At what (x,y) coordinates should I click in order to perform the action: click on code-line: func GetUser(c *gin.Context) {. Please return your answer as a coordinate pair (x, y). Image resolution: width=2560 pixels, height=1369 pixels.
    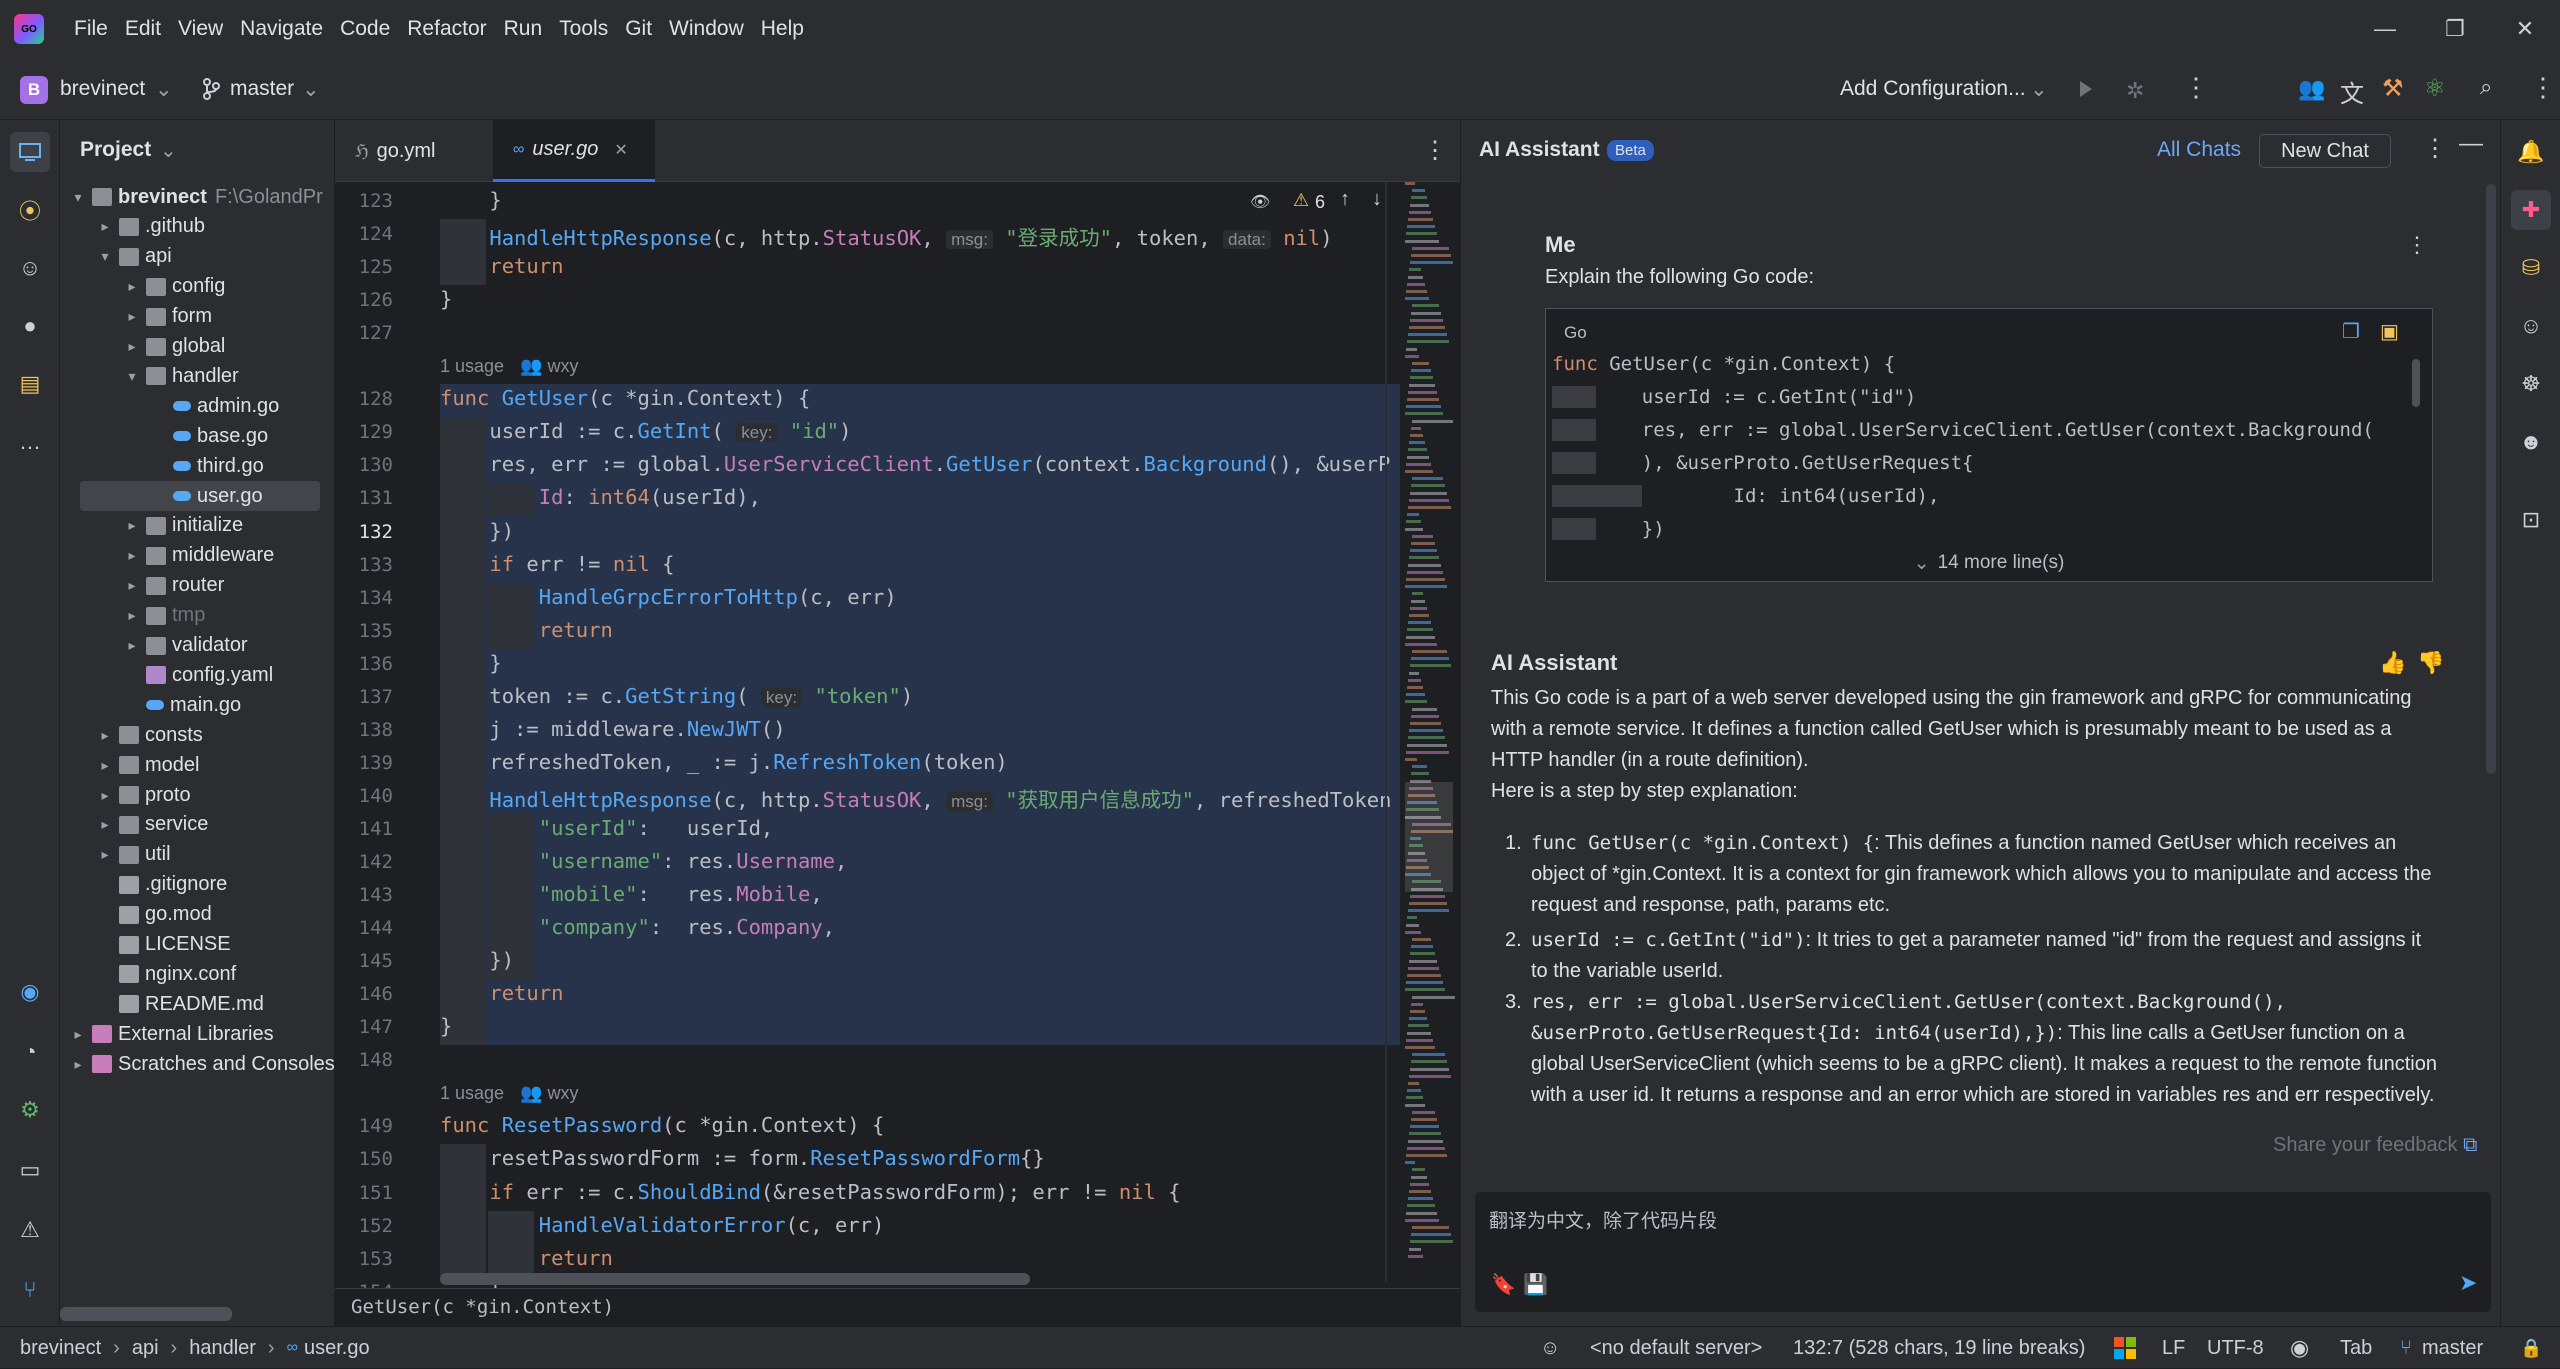
    Looking at the image, I should click on (625, 398).